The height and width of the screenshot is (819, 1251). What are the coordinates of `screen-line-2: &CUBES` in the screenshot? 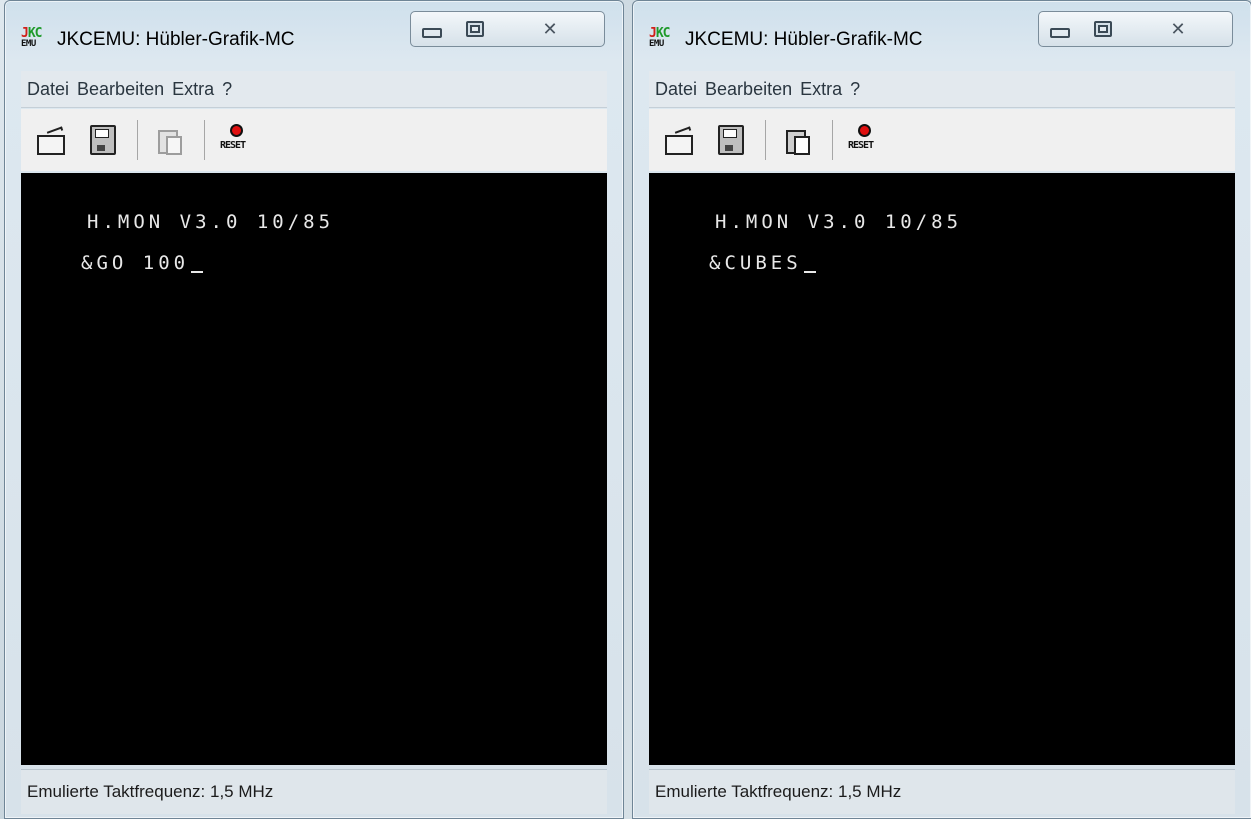 It's located at (762, 262).